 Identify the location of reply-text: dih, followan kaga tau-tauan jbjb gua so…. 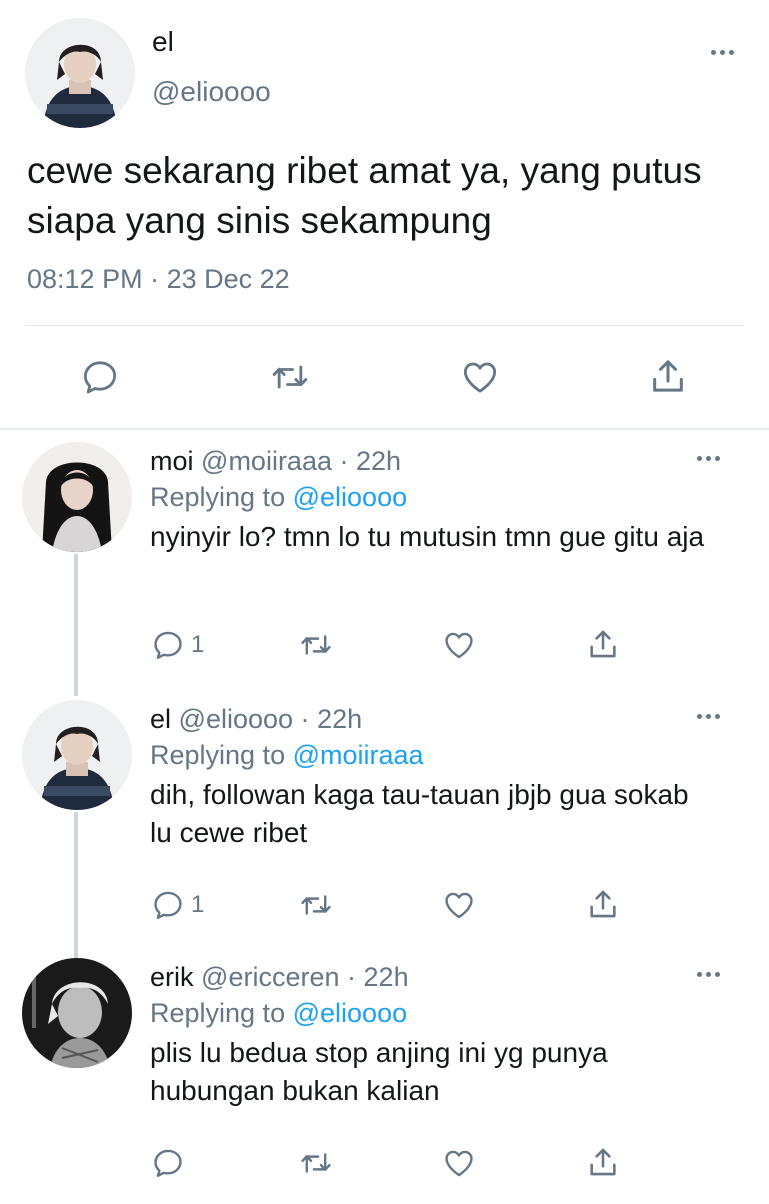
(419, 813).